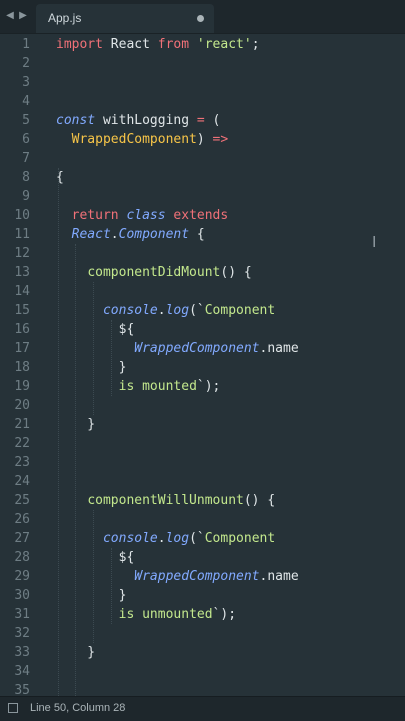  I want to click on cursor-position: Line 50, Column 28, so click(78, 708).